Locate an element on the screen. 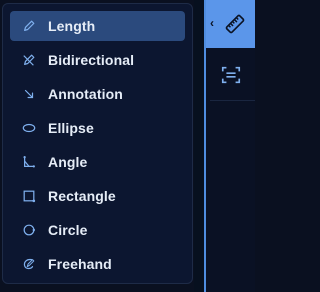 The width and height of the screenshot is (320, 292). menu-item-label: Angle is located at coordinates (68, 162).